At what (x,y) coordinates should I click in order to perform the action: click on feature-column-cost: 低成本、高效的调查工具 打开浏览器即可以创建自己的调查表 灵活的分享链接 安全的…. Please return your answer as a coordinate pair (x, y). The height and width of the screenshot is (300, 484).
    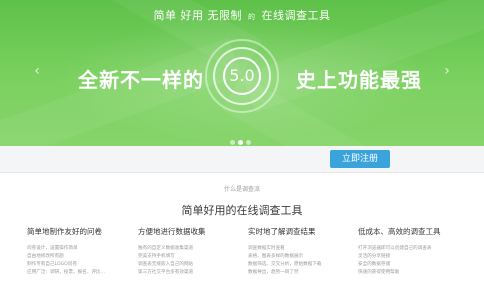
    Looking at the image, I should click on (413, 251).